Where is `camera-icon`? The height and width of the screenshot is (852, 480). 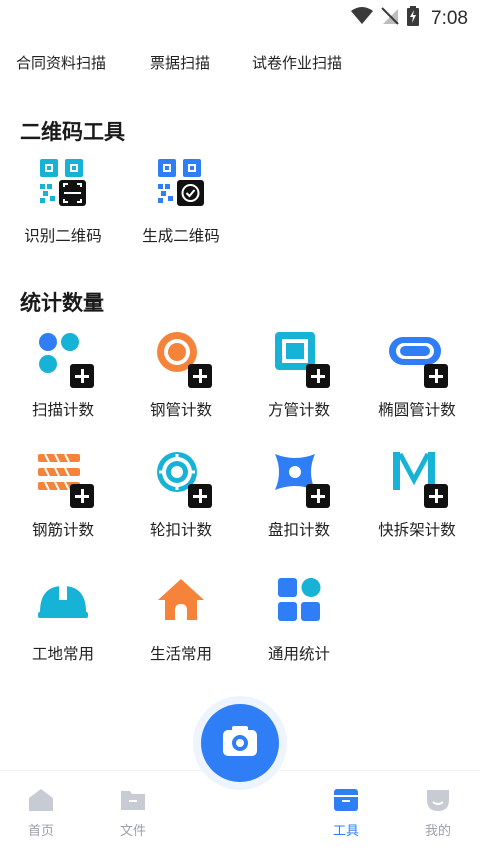
camera-icon is located at coordinates (240, 741).